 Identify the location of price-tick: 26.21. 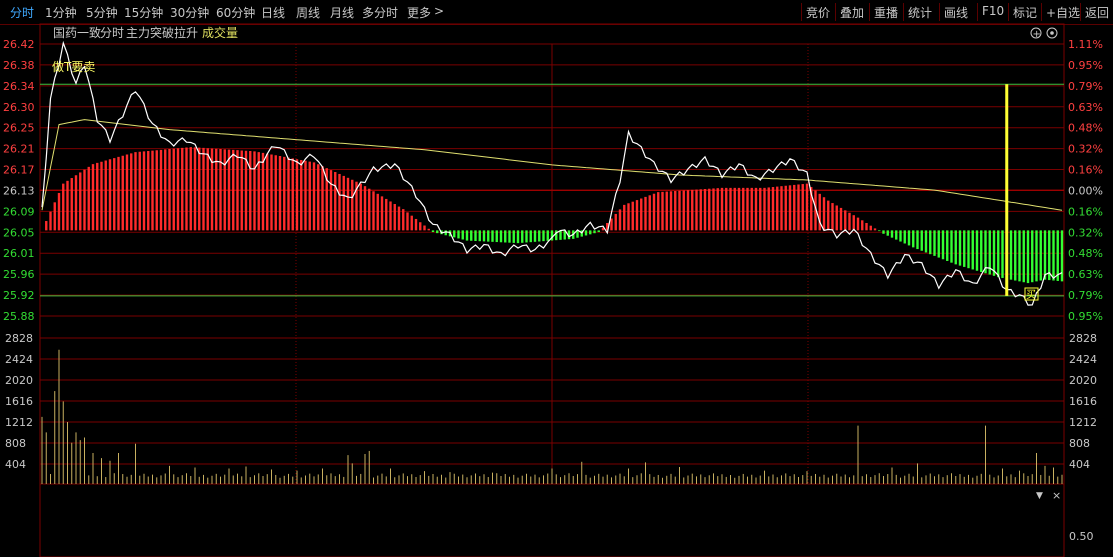
(19, 149).